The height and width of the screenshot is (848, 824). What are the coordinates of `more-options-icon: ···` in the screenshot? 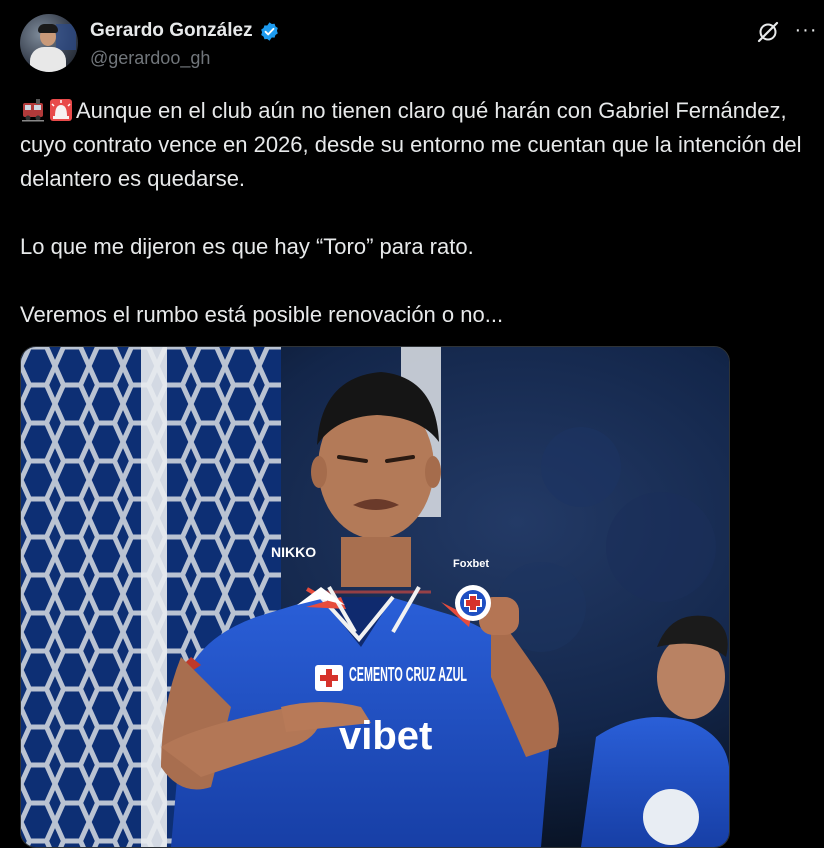 It's located at (806, 31).